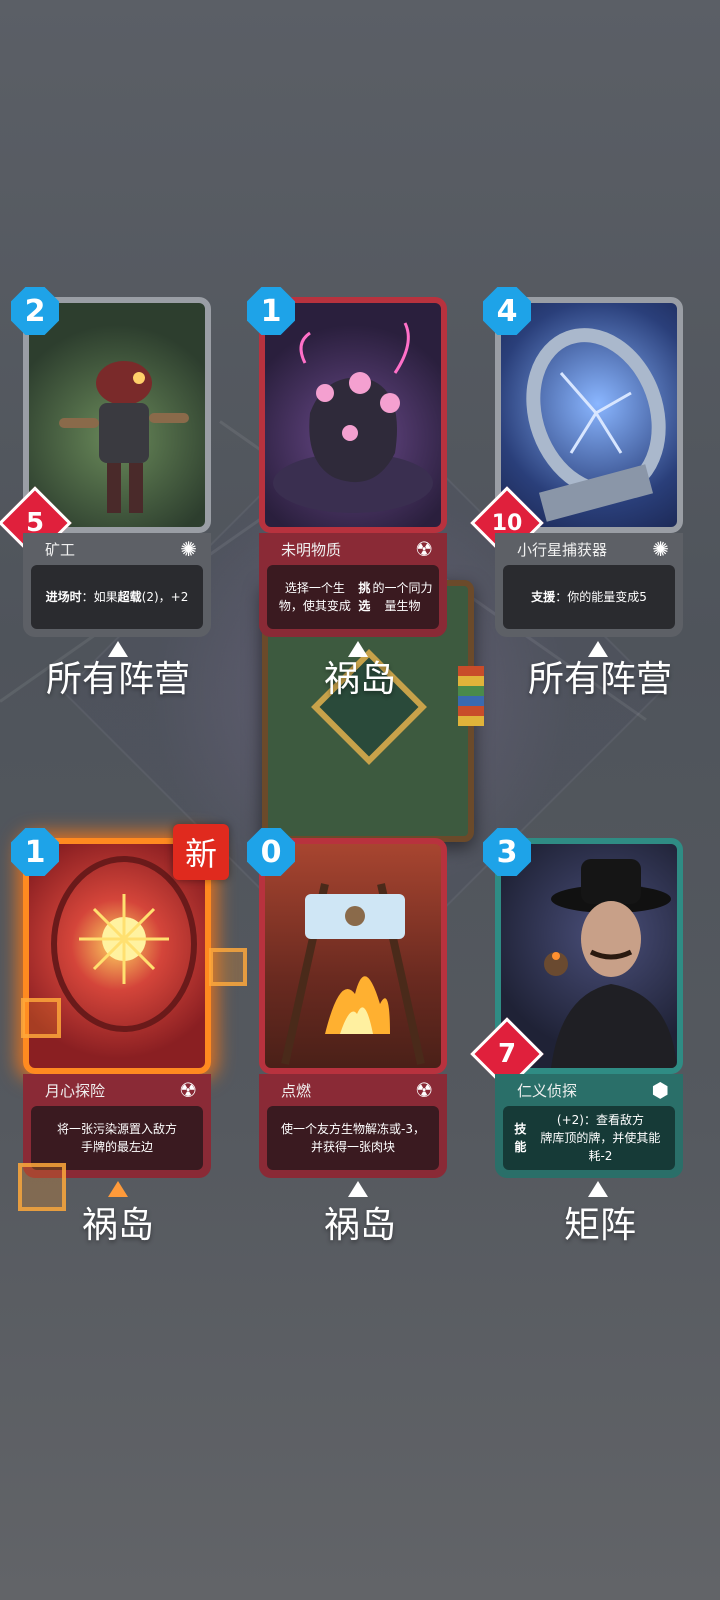  I want to click on card-name: 小行星捕获器, so click(562, 550).